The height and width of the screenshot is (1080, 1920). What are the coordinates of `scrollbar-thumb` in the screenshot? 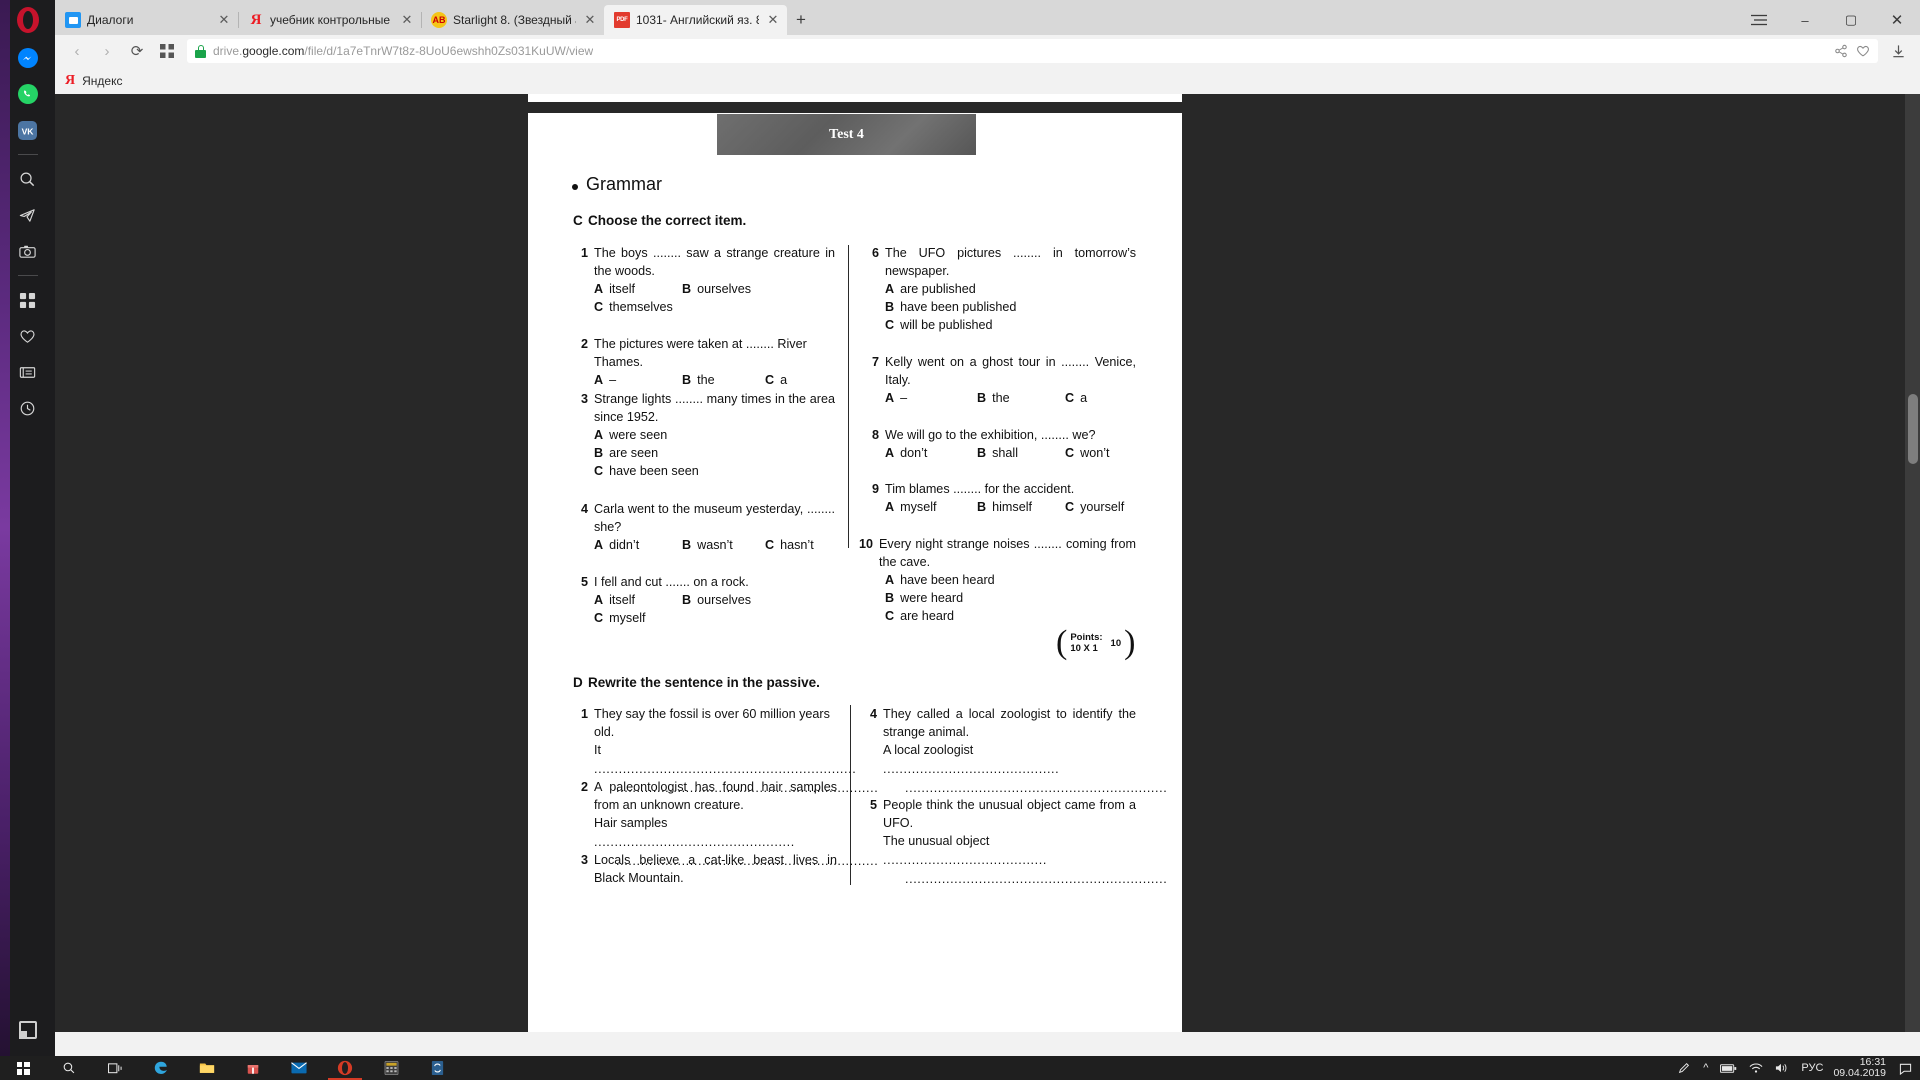 It's located at (1913, 429).